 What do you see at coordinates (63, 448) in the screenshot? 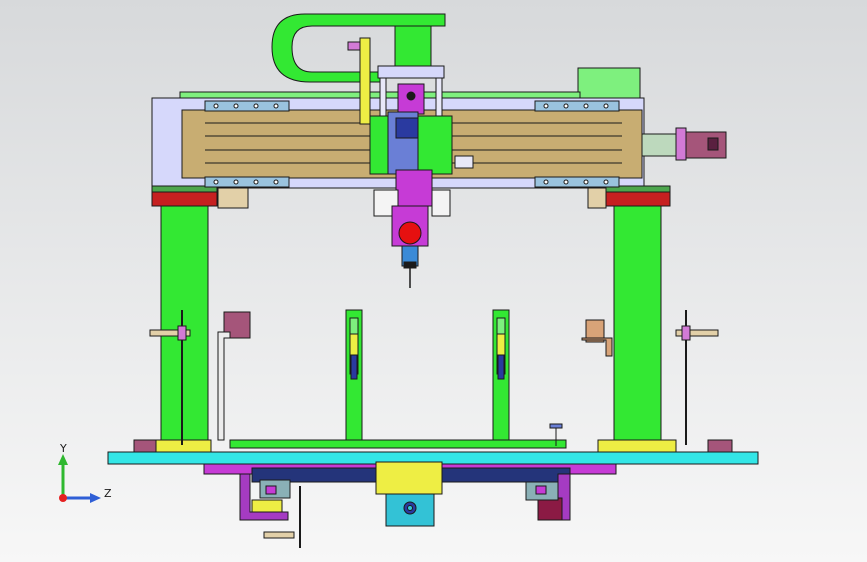
I see `y-axis-label: Y` at bounding box center [63, 448].